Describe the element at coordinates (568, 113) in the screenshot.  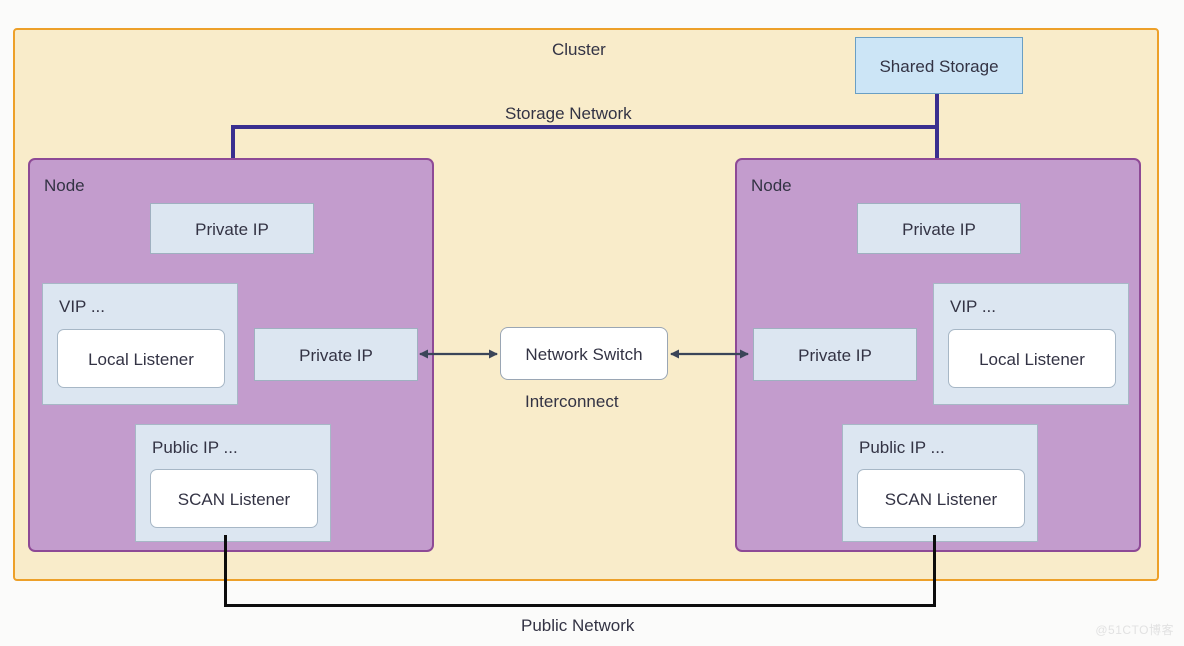
I see `storage-network-label: Storage Network` at that location.